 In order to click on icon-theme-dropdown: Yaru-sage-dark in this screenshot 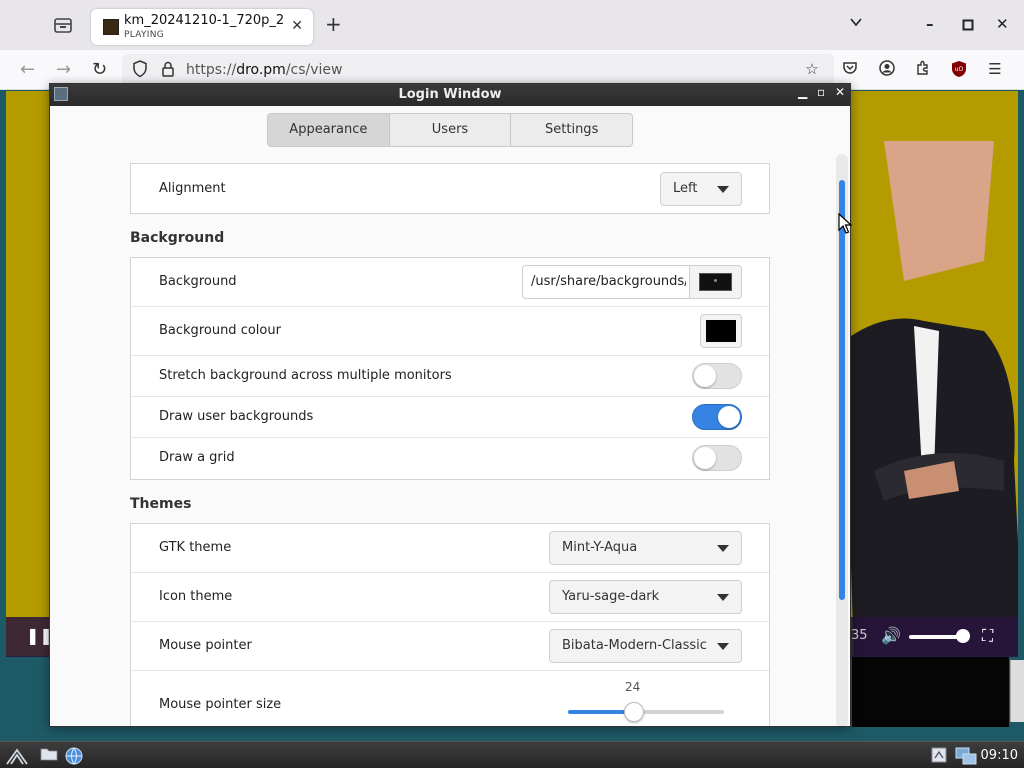, I will do `click(645, 597)`.